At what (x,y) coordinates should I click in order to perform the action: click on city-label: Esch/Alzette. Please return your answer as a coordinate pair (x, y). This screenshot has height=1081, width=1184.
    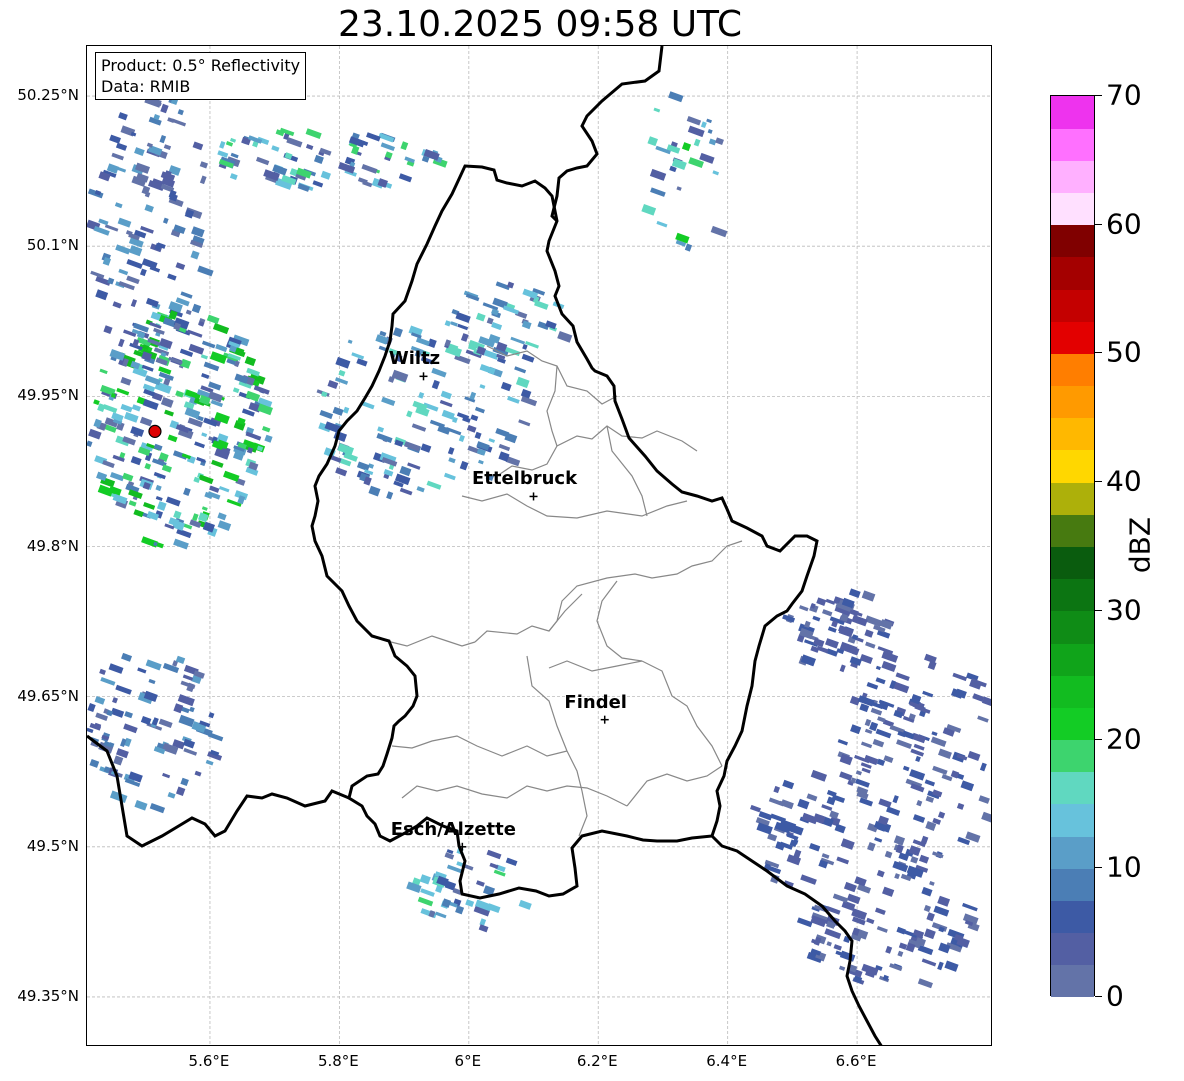
    Looking at the image, I should click on (453, 829).